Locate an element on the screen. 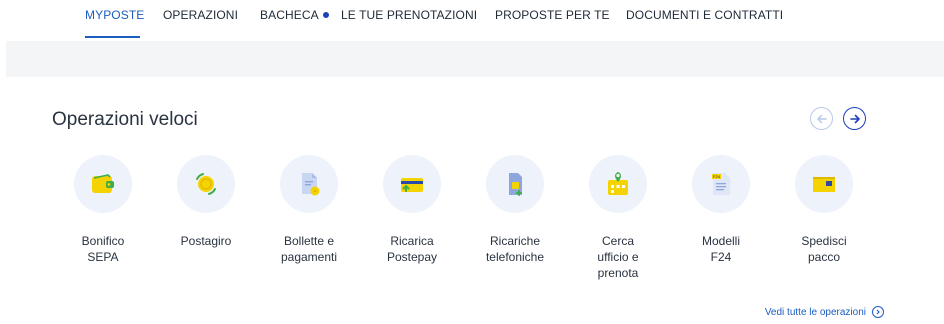 Image resolution: width=944 pixels, height=324 pixels. tile-cerca-ufficio: Cerca ufficio e prenota is located at coordinates (618, 218).